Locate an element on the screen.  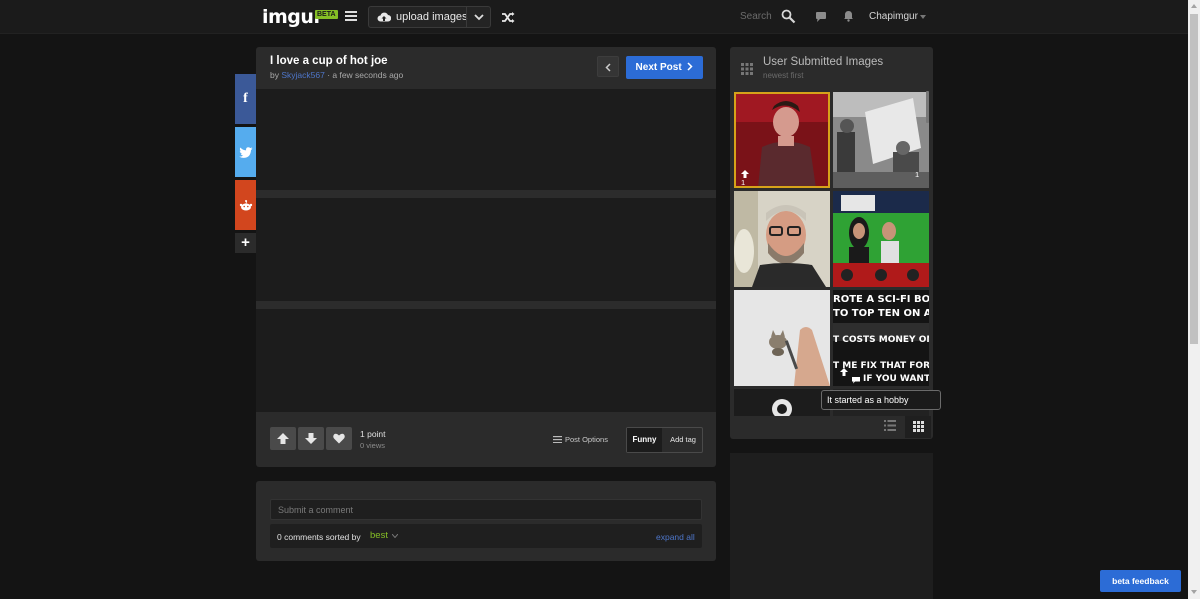
share-reddit-button is located at coordinates (245, 205).